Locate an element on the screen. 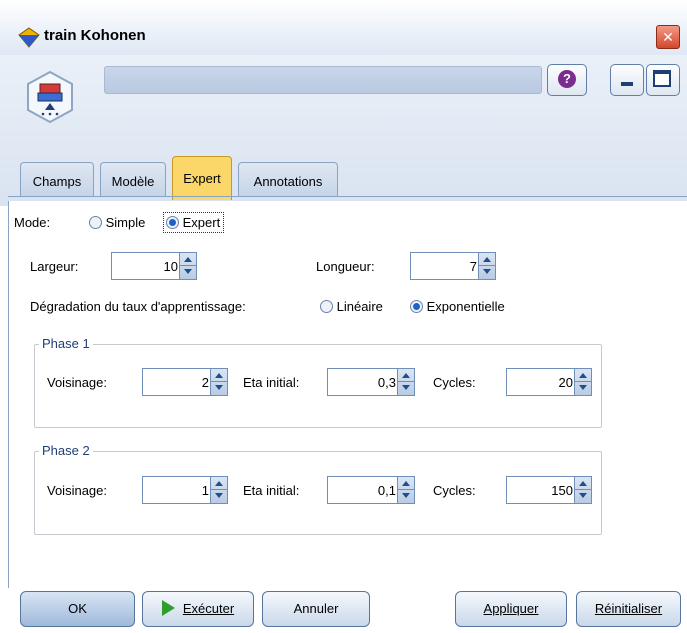 This screenshot has height=633, width=687. window-title: train Kohonen is located at coordinates (95, 35).